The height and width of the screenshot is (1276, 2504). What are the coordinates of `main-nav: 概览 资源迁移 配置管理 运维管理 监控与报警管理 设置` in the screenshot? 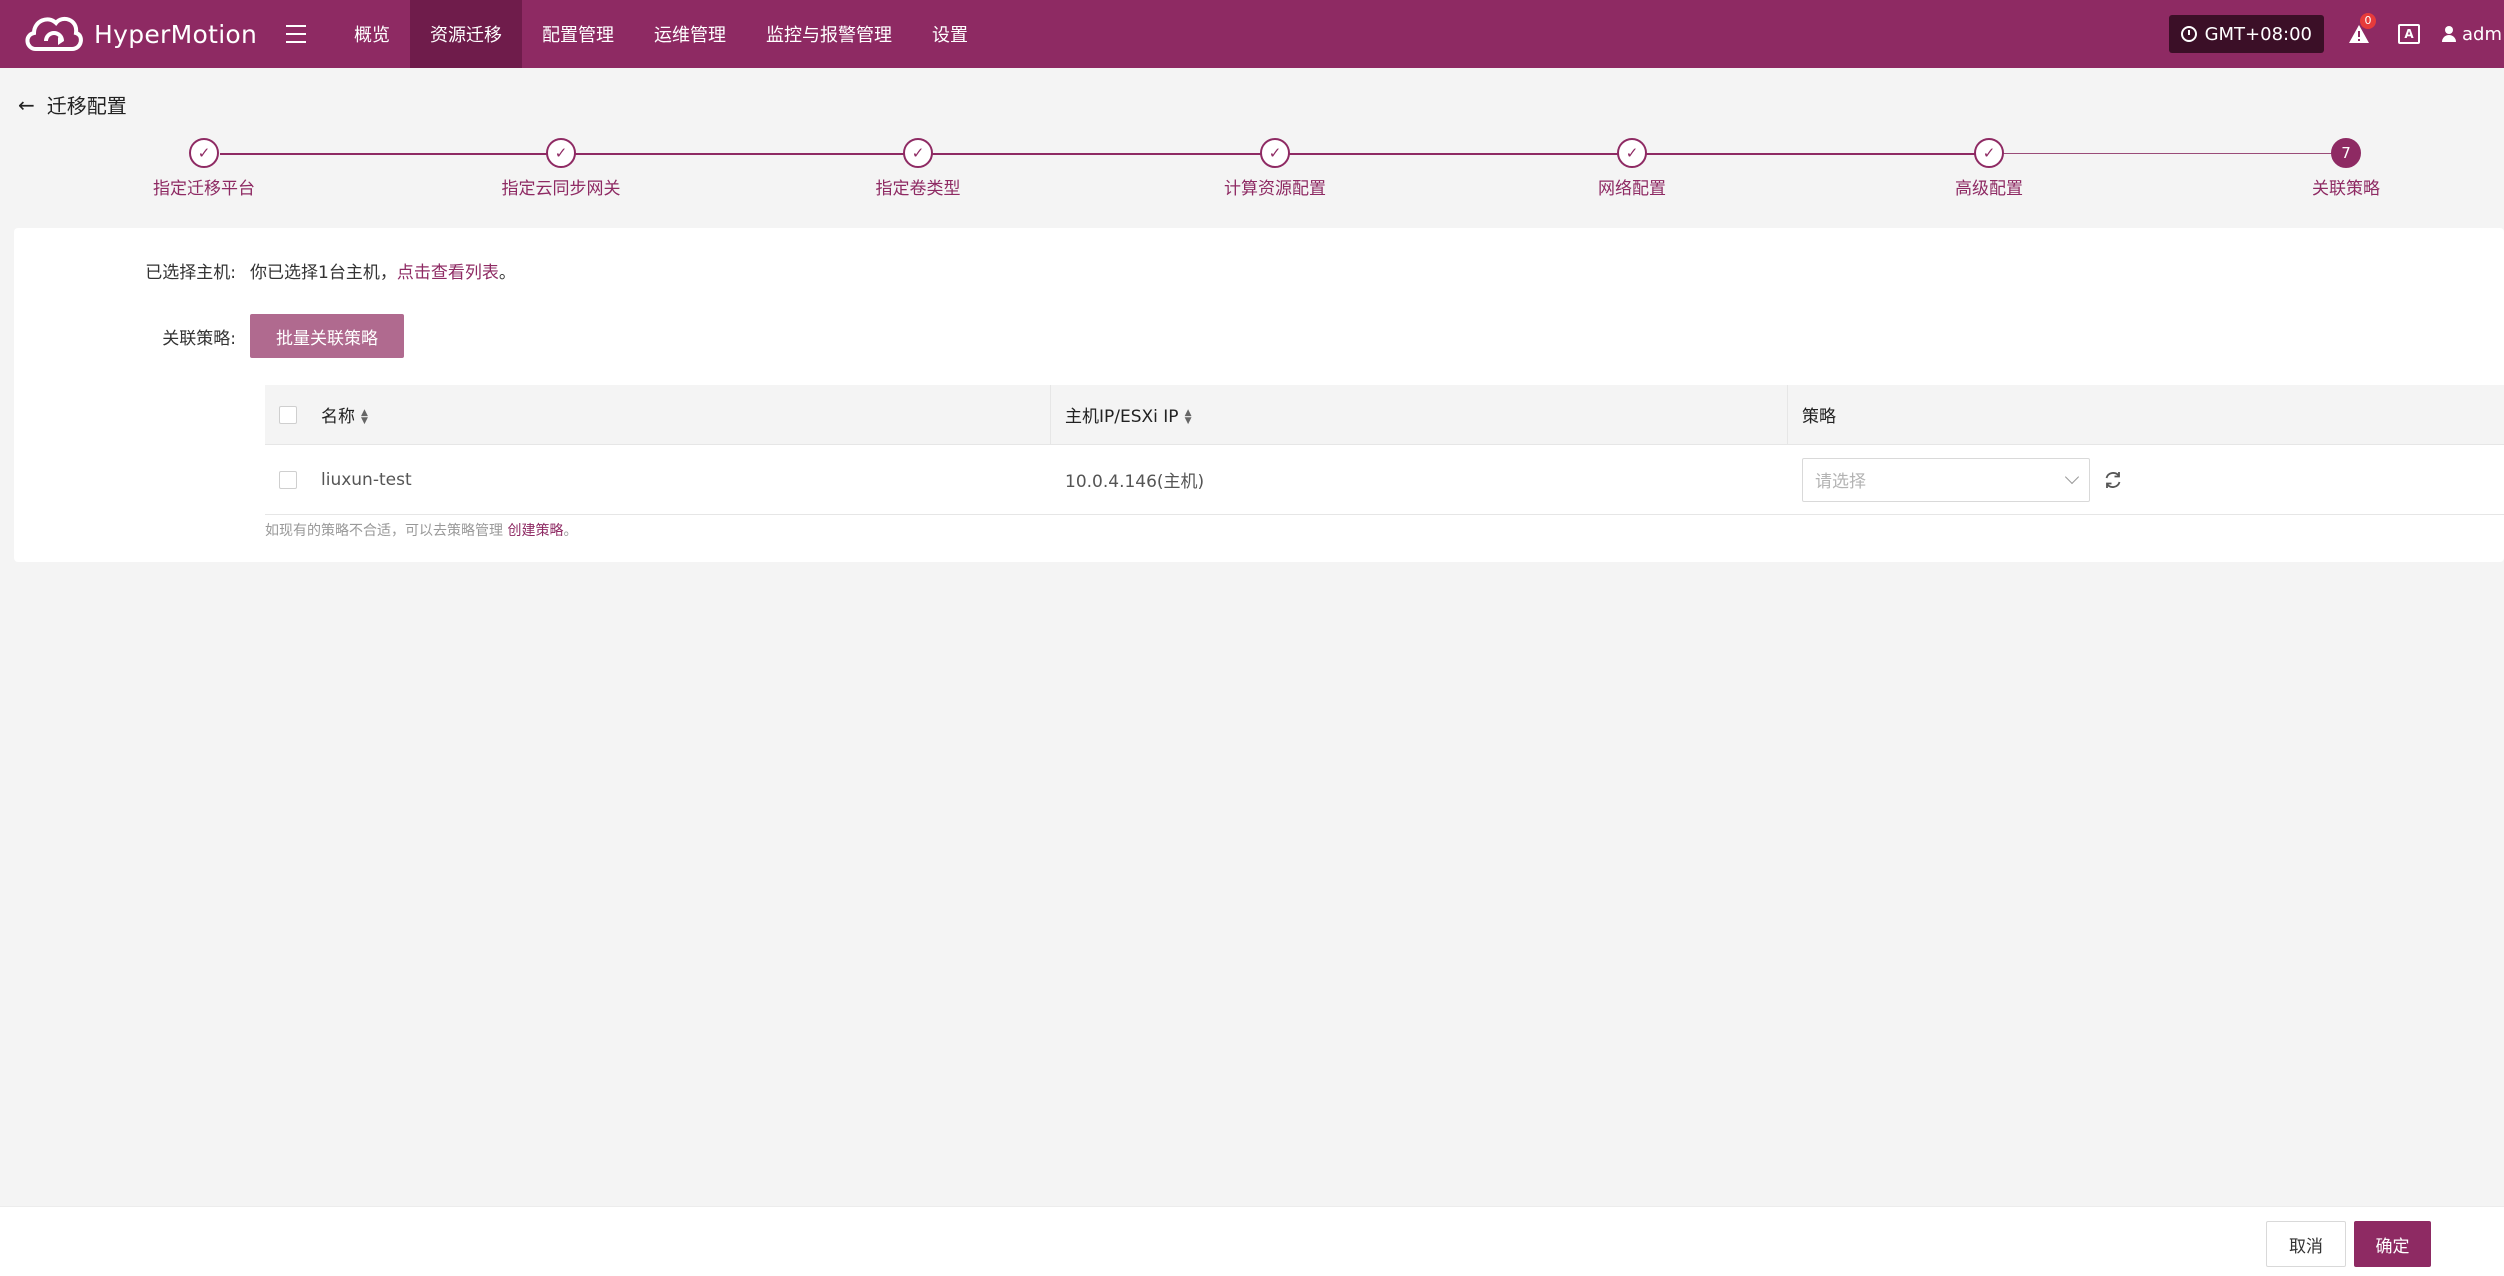 It's located at (661, 34).